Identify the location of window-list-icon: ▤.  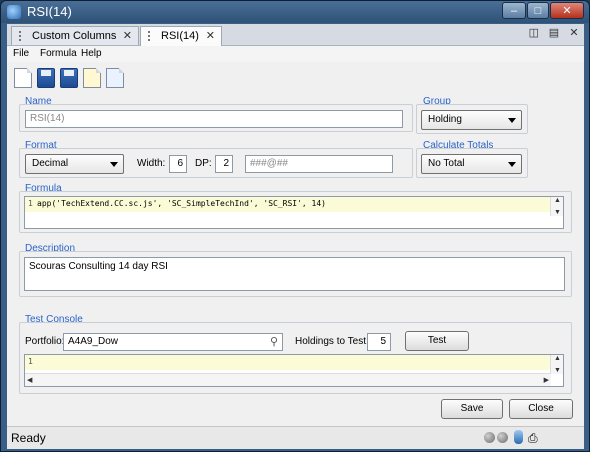
(554, 33).